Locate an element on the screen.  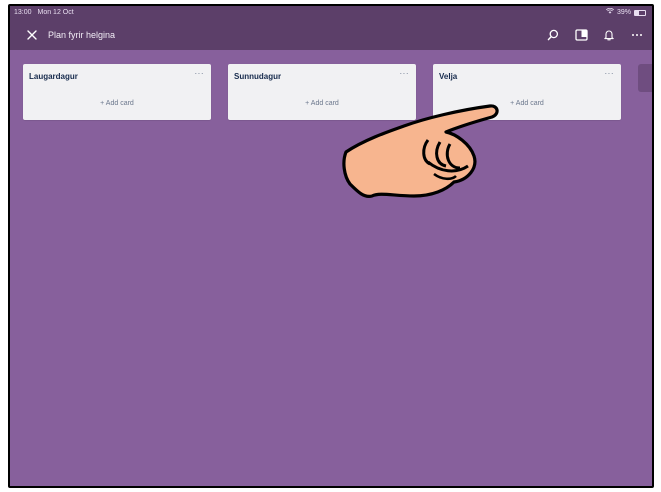
list-velja: Velja ··· + Add card is located at coordinates (527, 92).